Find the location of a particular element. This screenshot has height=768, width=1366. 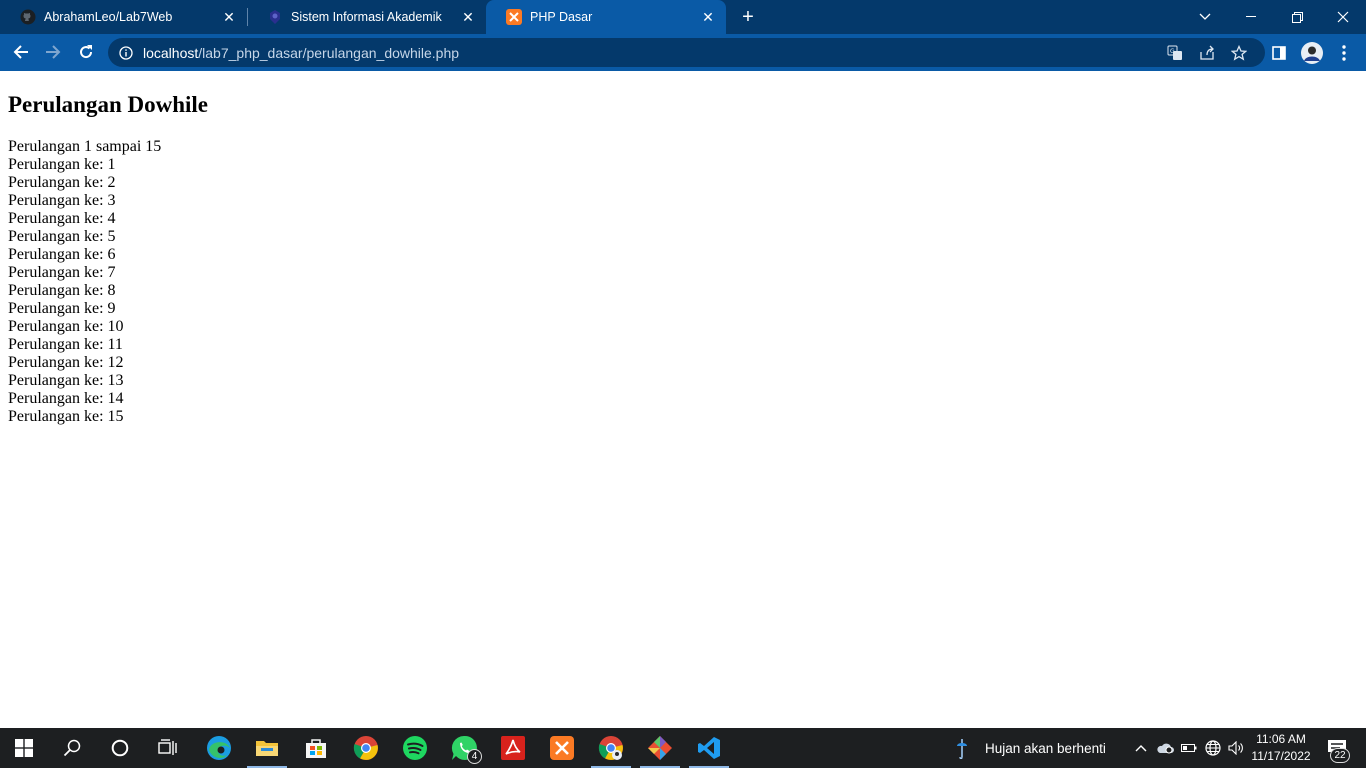

cortana-button is located at coordinates (120, 748).